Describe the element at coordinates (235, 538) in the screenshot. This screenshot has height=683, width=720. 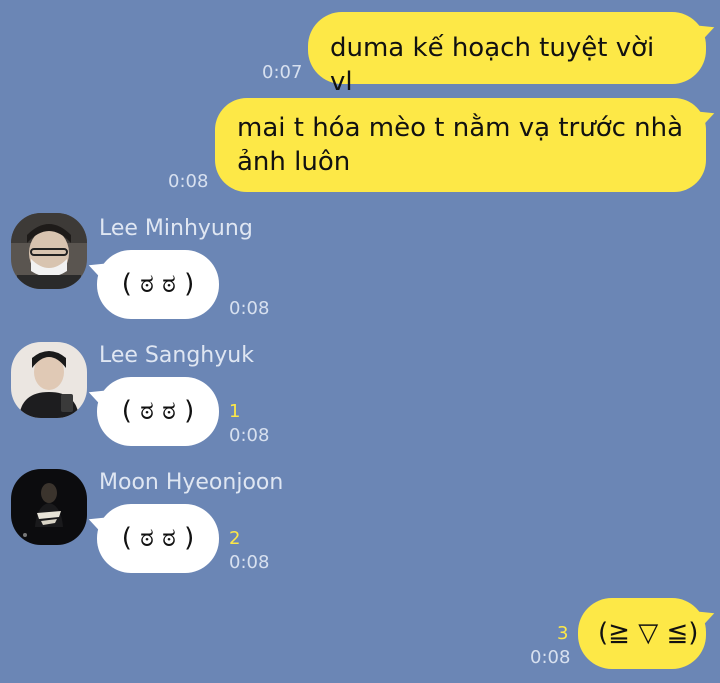
I see `unread-count: 2` at that location.